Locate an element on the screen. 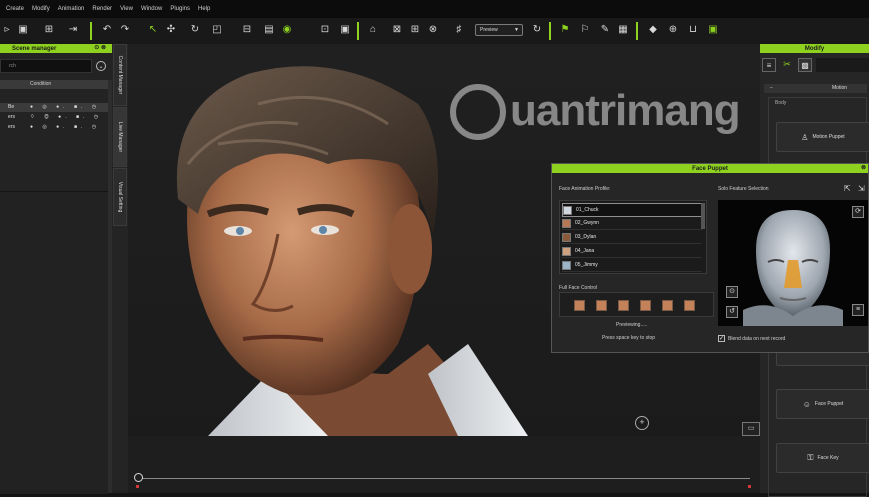 The width and height of the screenshot is (869, 497). preview-hint: Press space key to stop is located at coordinates (629, 338).